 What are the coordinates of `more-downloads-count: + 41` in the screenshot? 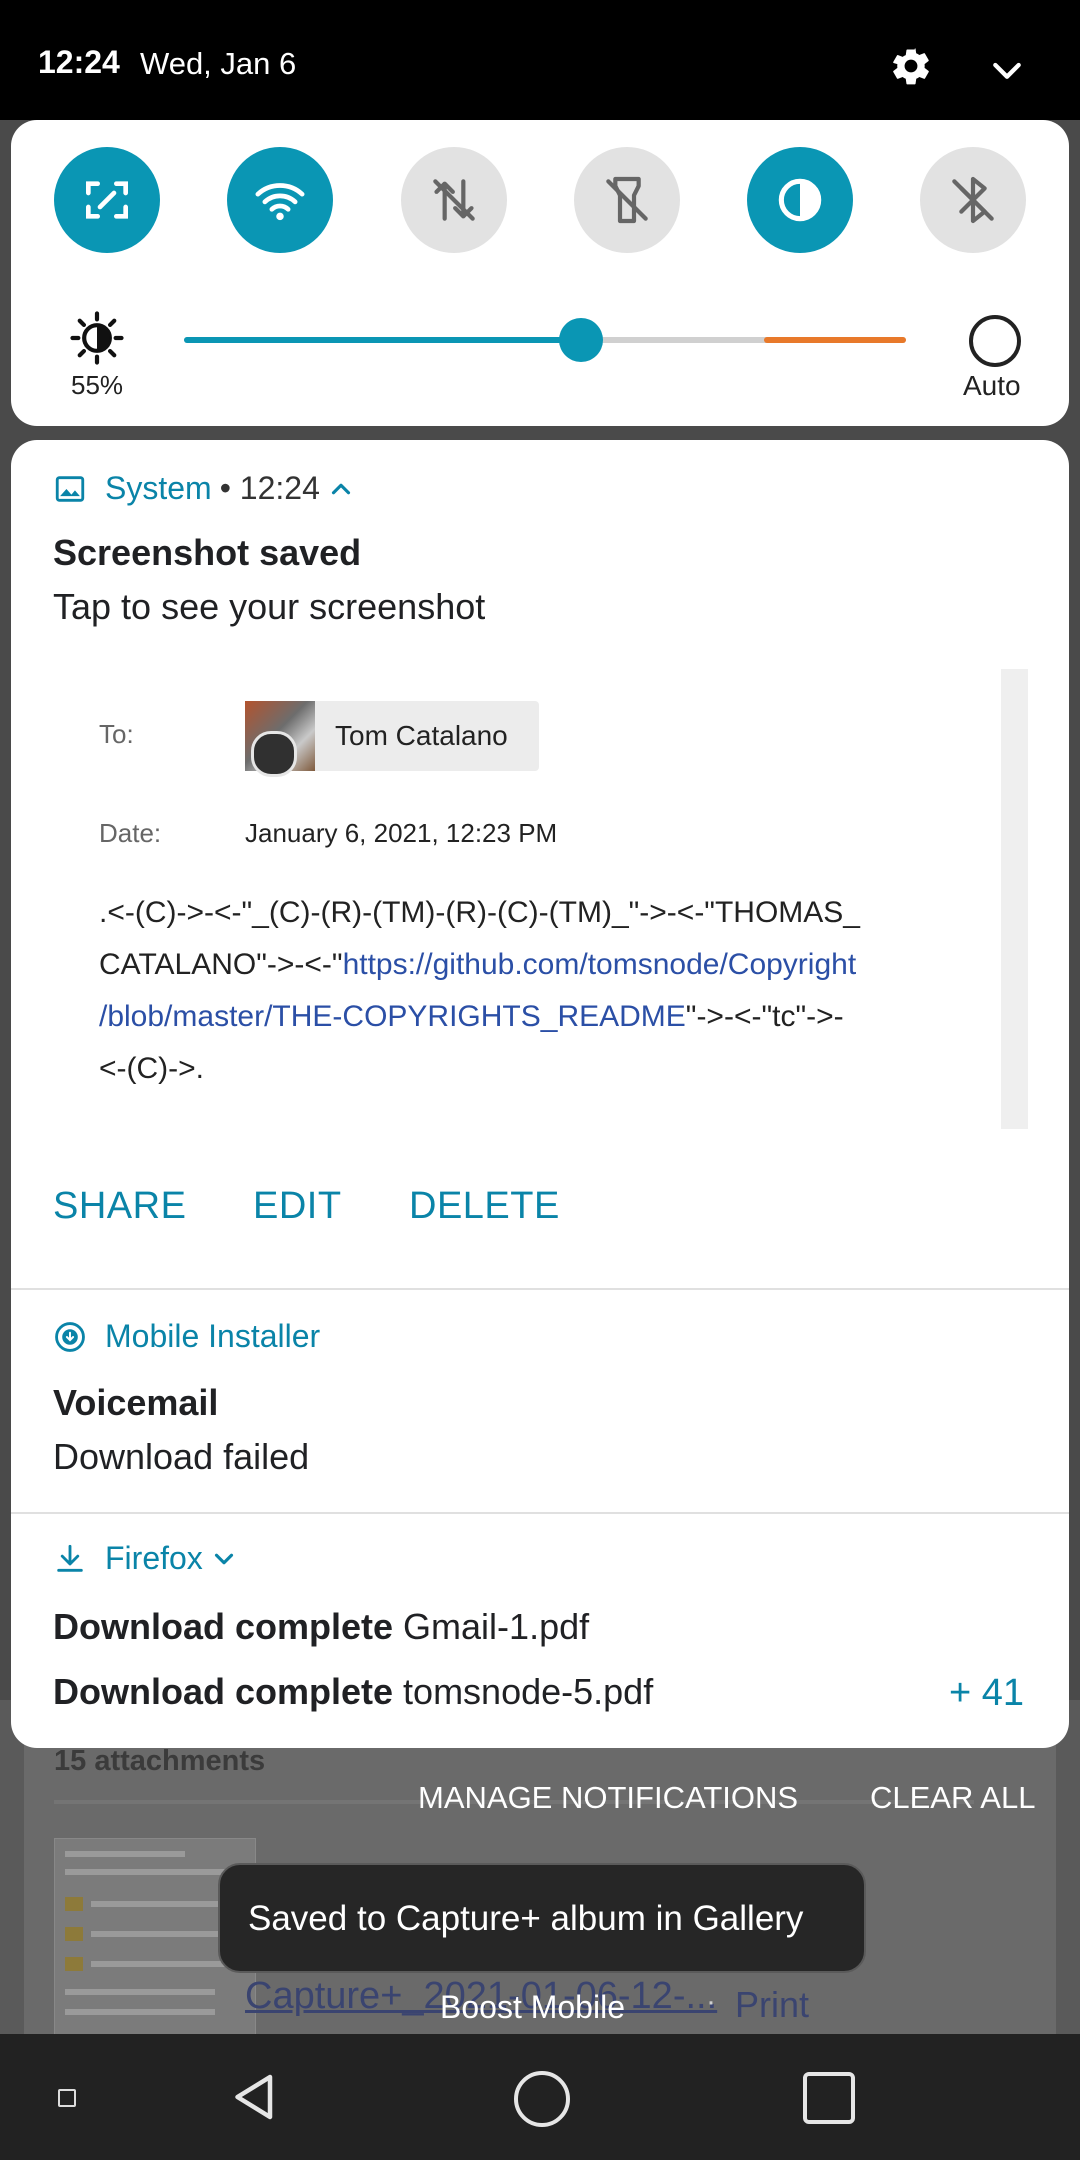 It's located at (986, 1693).